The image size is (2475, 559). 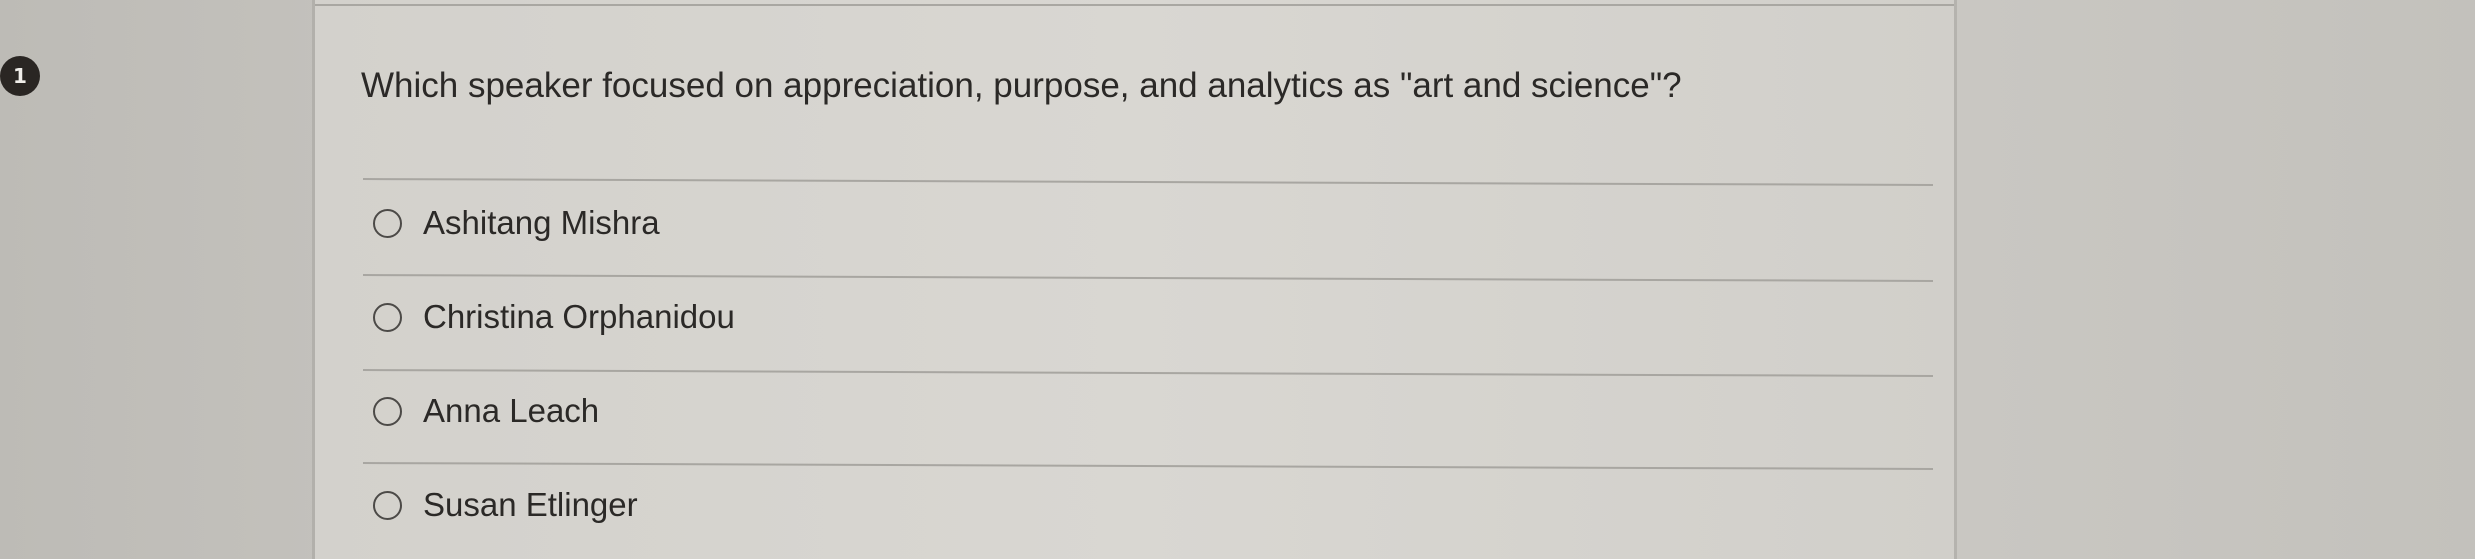 What do you see at coordinates (511, 410) in the screenshot?
I see `option-label: Anna Leach` at bounding box center [511, 410].